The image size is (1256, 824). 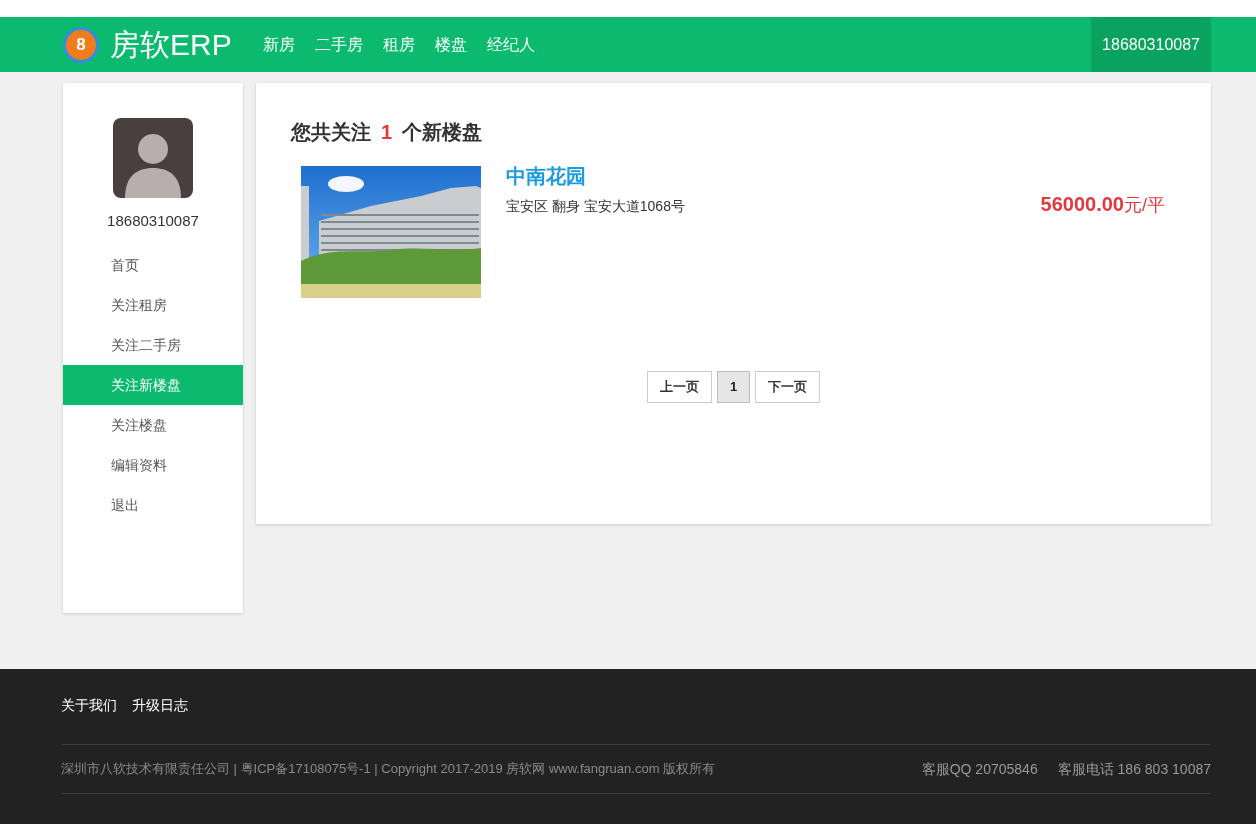 What do you see at coordinates (388, 769) in the screenshot?
I see `copyright-text: 深圳市八软技术有限责任公司 | 粤ICP备17108075号-1 | Copyright 2017-2019 房软网 www.fangruan.com 版权所有` at bounding box center [388, 769].